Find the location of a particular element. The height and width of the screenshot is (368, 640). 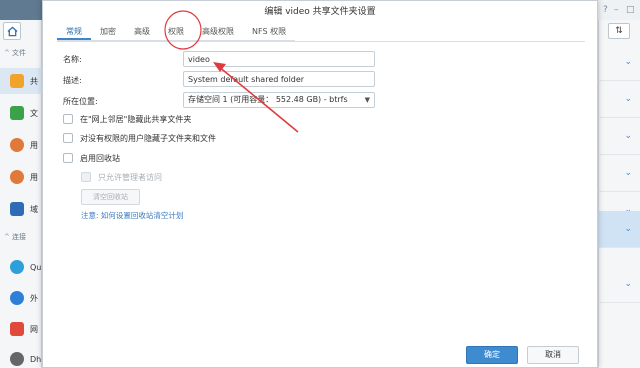

enable-recycle-bin-label: 启用回收站 is located at coordinates (100, 158).